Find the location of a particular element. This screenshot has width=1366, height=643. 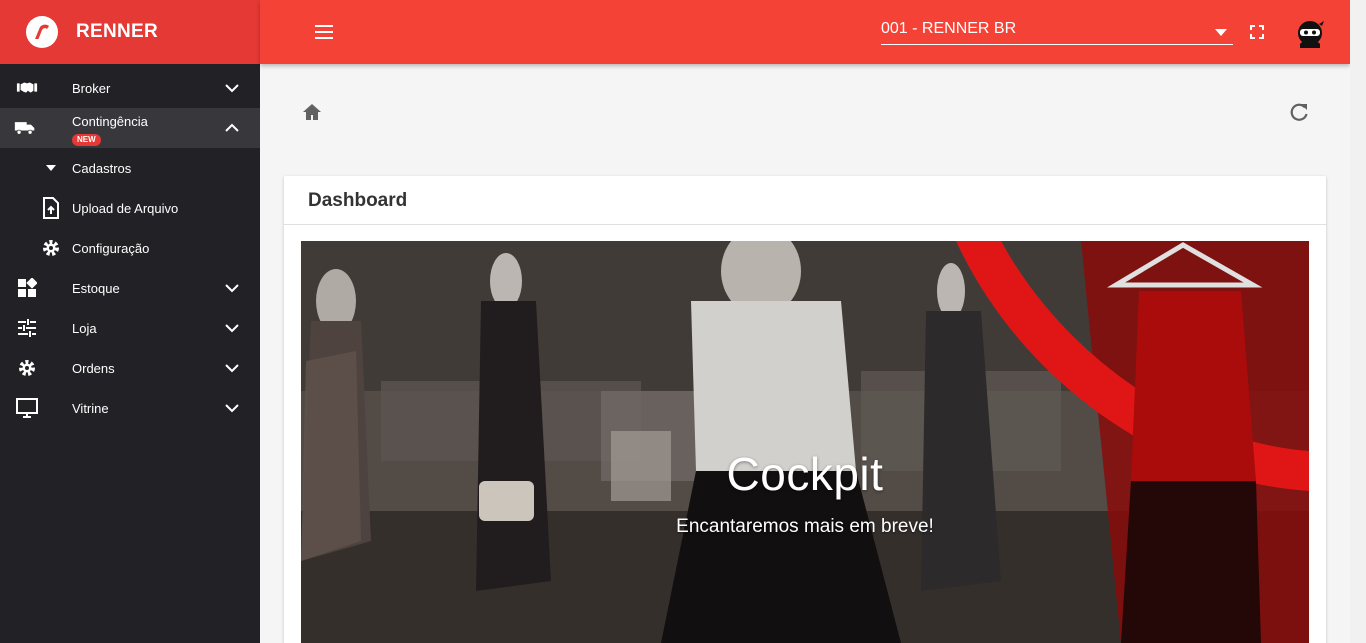

chevron-up-icon is located at coordinates (232, 128).